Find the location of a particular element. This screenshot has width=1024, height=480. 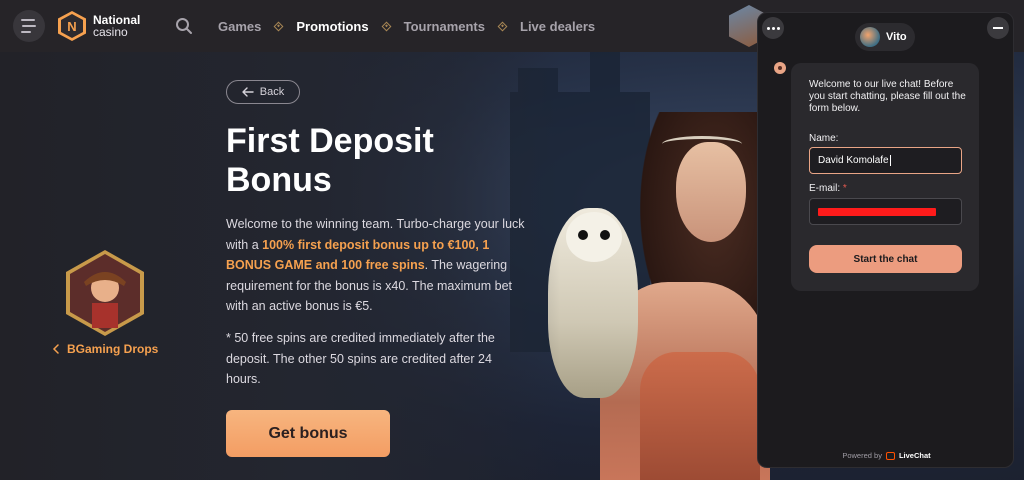

required-mark: * is located at coordinates (844, 188).